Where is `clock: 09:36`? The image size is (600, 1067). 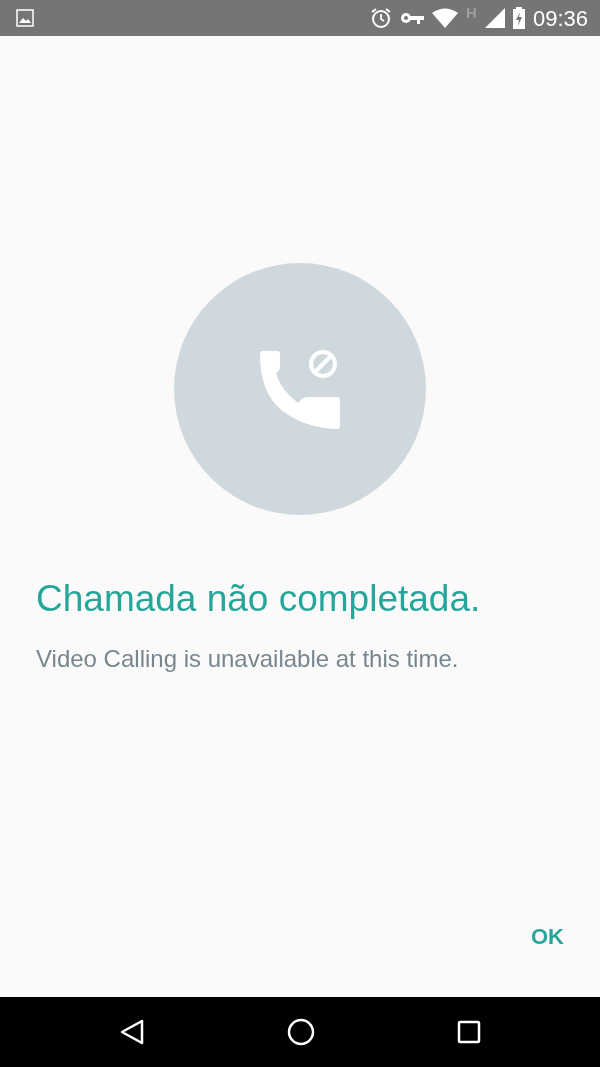 clock: 09:36 is located at coordinates (560, 18).